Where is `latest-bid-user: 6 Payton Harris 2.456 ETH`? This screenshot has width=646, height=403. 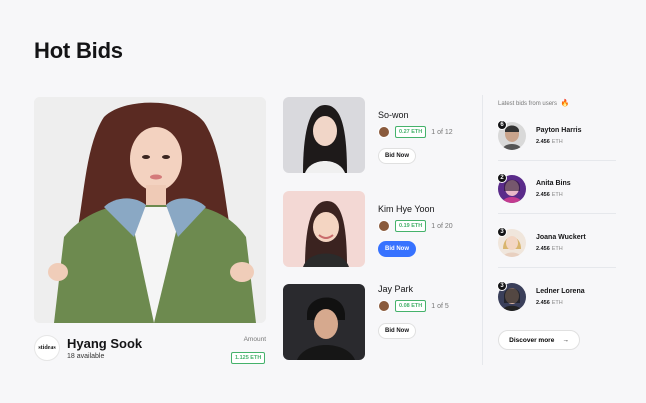
latest-bid-user: 6 Payton Harris 2.456 ETH is located at coordinates (556, 143).